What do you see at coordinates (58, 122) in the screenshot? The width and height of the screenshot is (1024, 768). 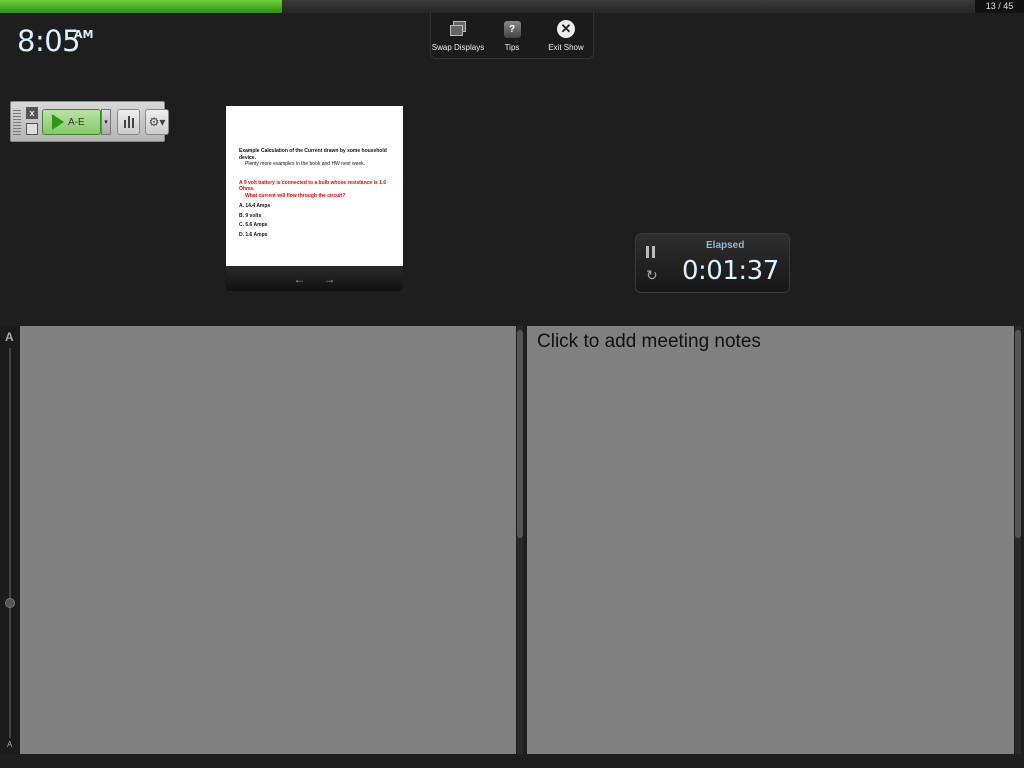 I see `play-icon` at bounding box center [58, 122].